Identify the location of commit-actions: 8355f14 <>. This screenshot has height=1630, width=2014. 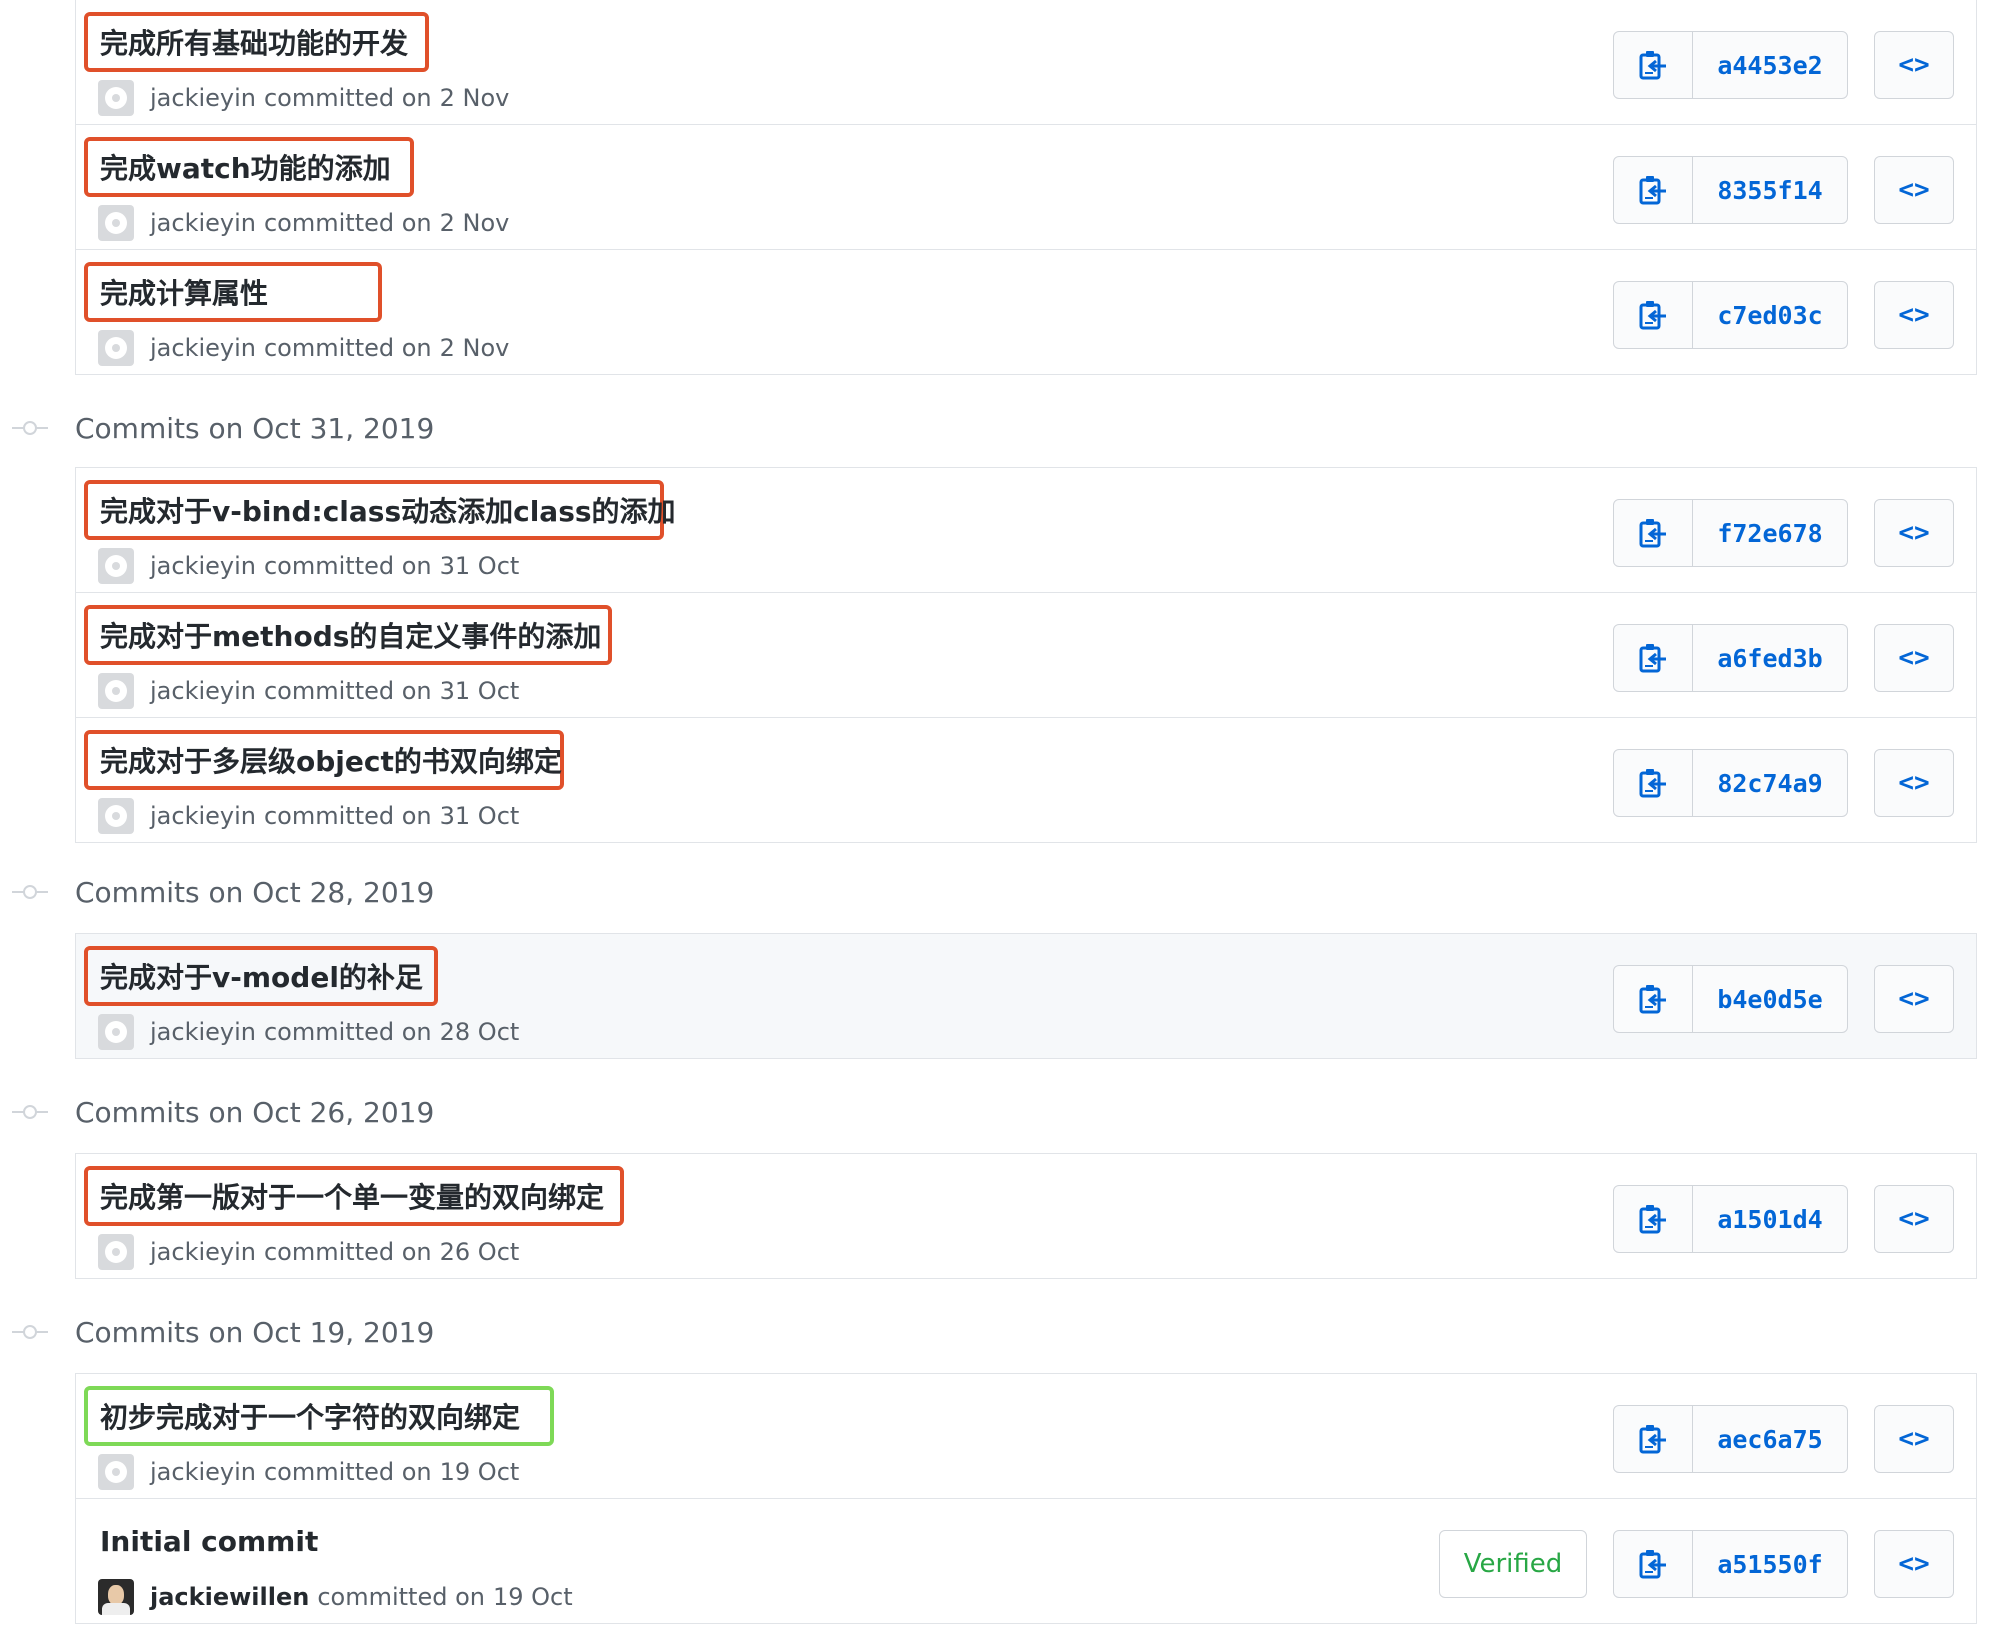
(1783, 190).